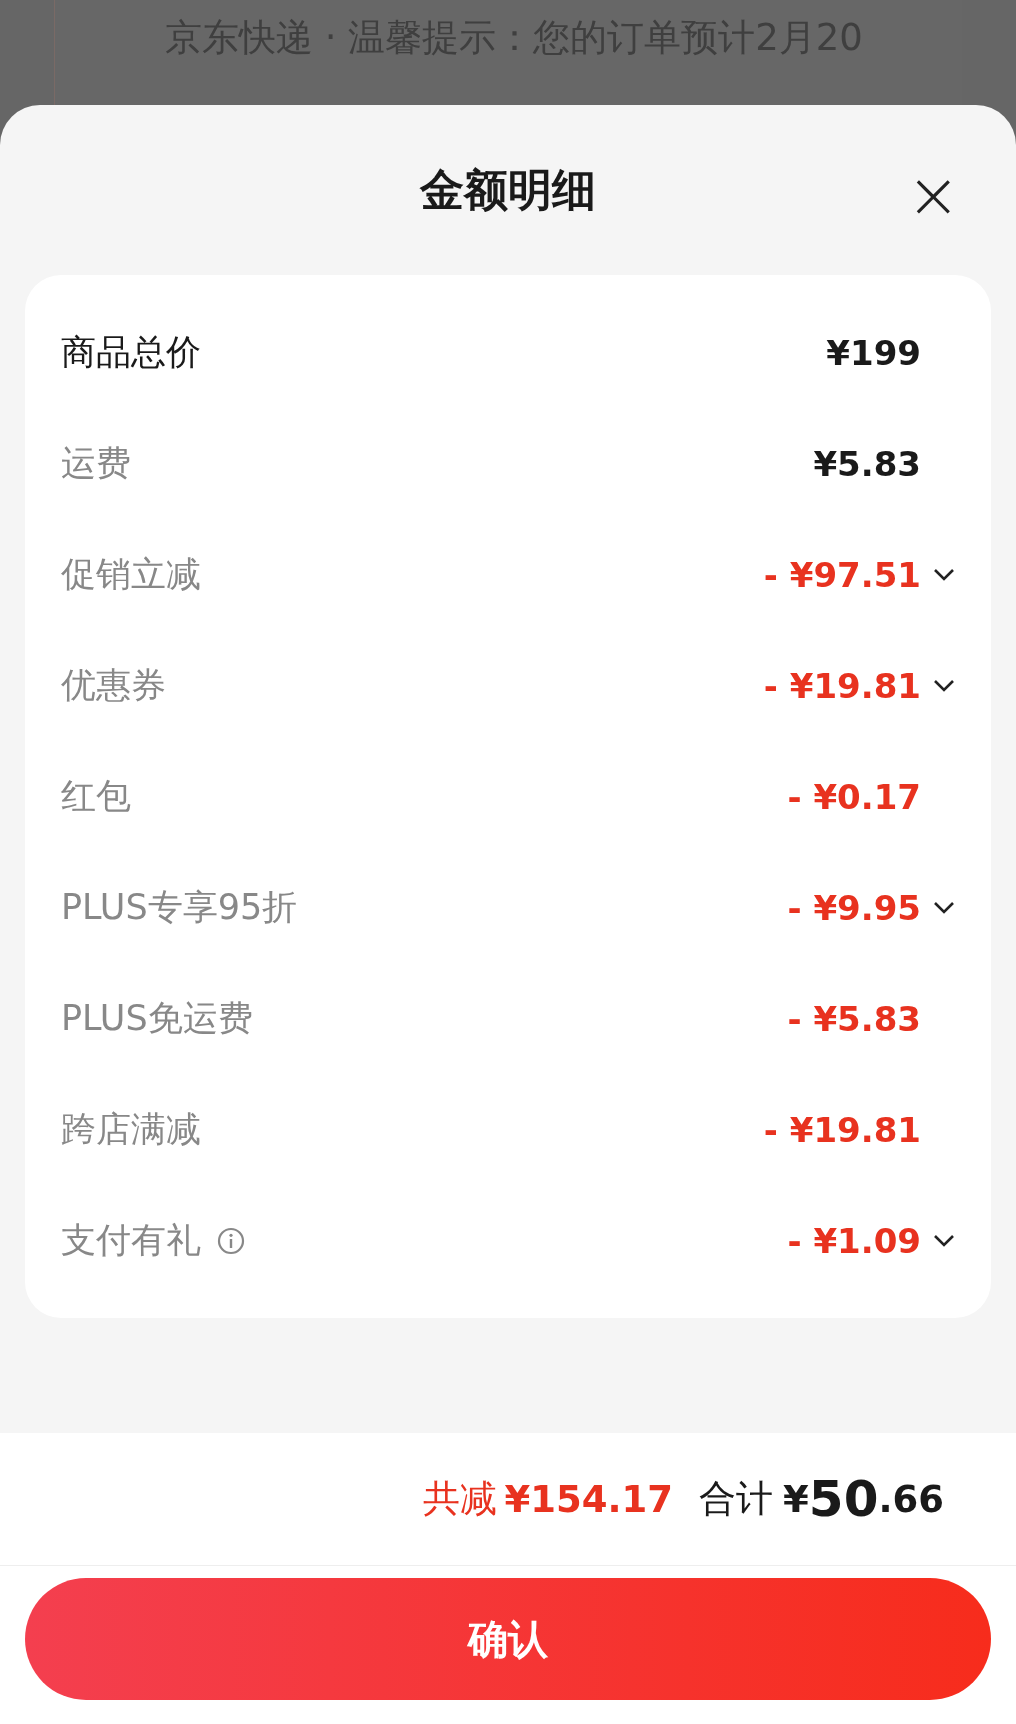 This screenshot has width=1016, height=1724. What do you see at coordinates (911, 1499) in the screenshot?
I see `total-decimal: .66` at bounding box center [911, 1499].